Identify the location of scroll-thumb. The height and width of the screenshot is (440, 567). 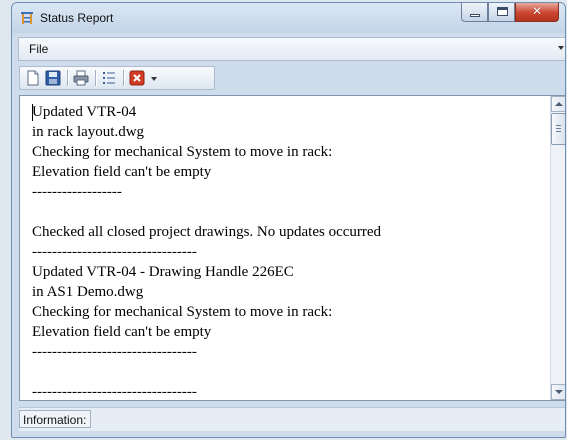
(558, 129).